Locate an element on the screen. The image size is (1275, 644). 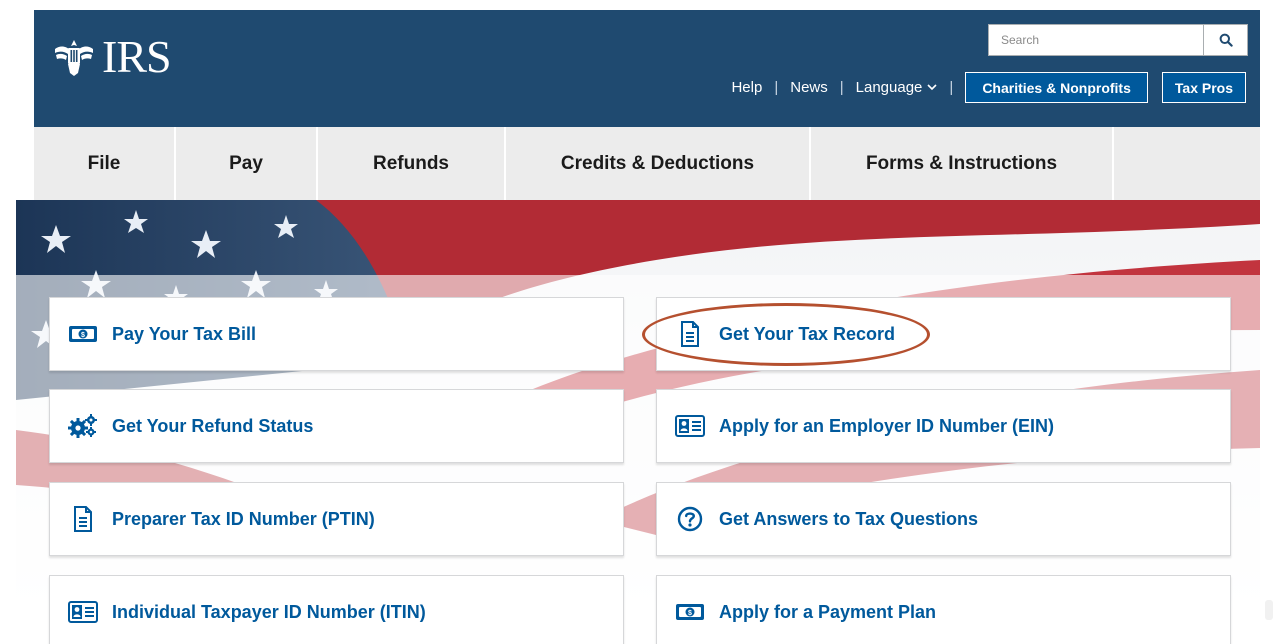
card-get-answers-tax-questions: Get Answers to Tax Questions is located at coordinates (943, 519).